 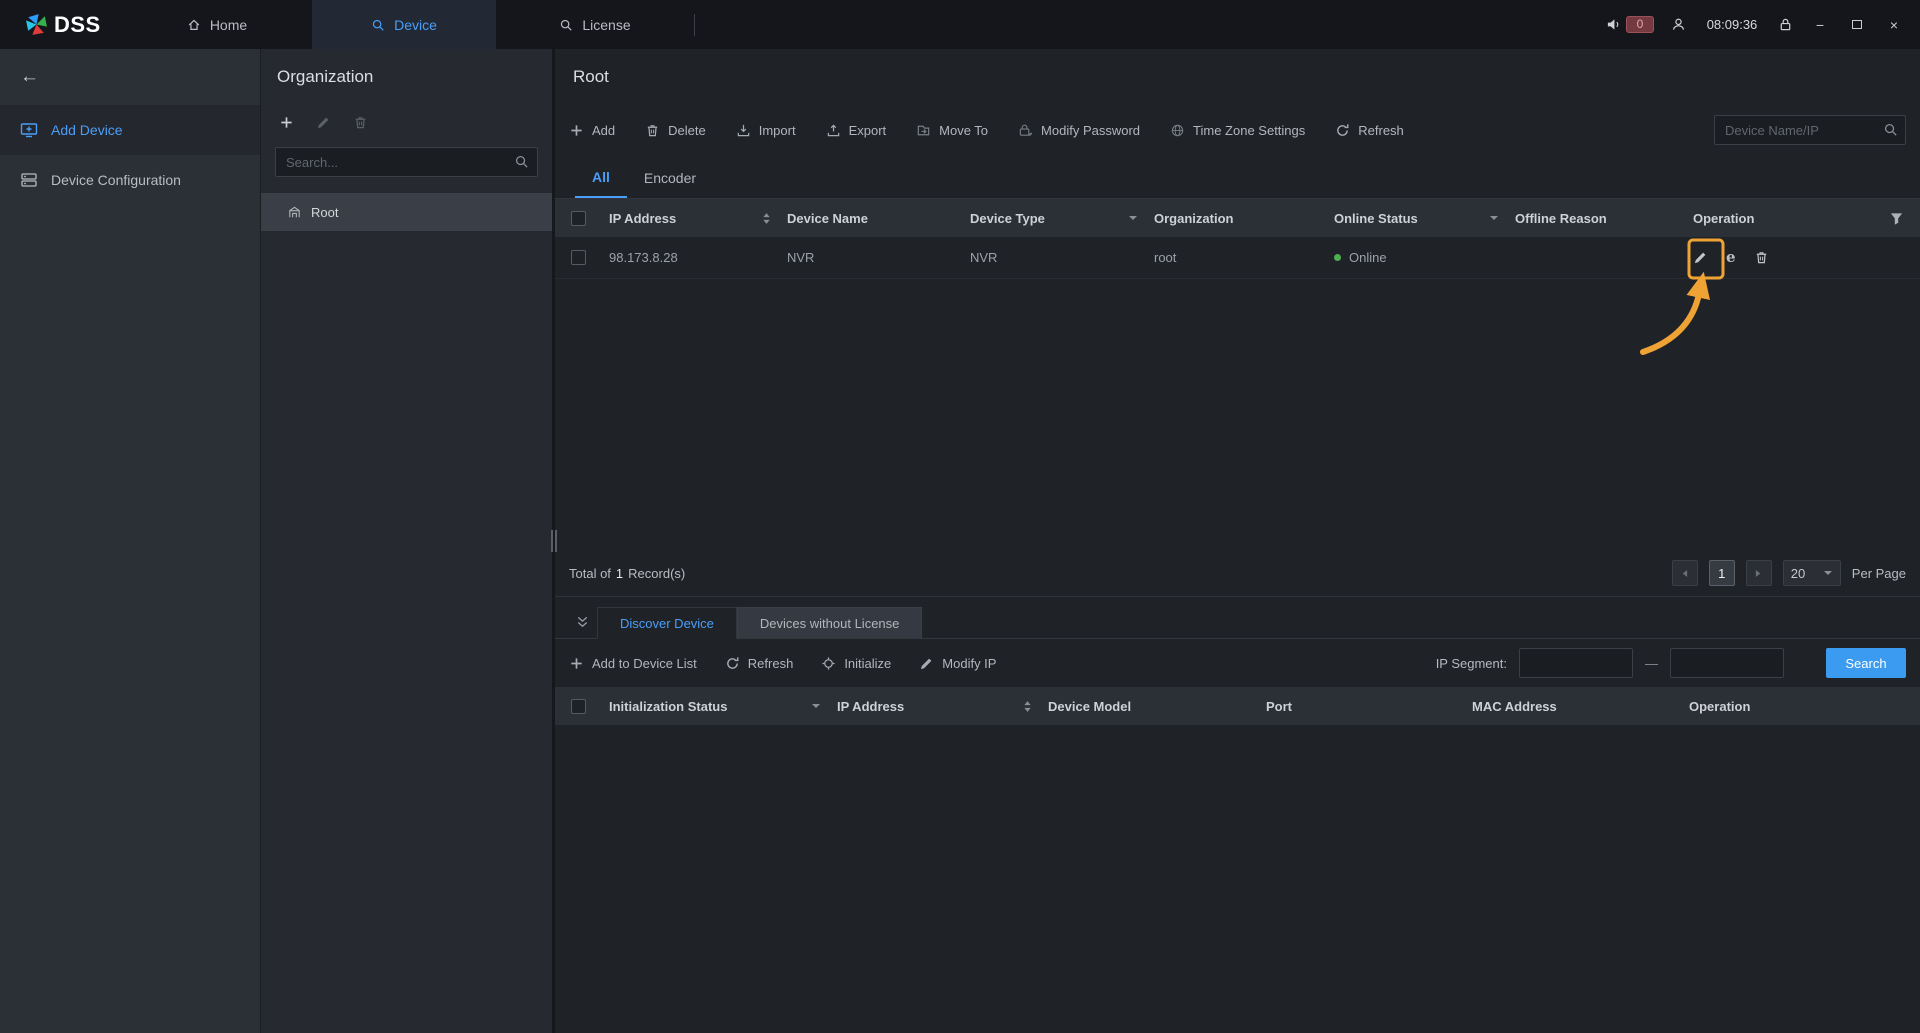 I want to click on per-page-label: Per Page, so click(x=1878, y=573).